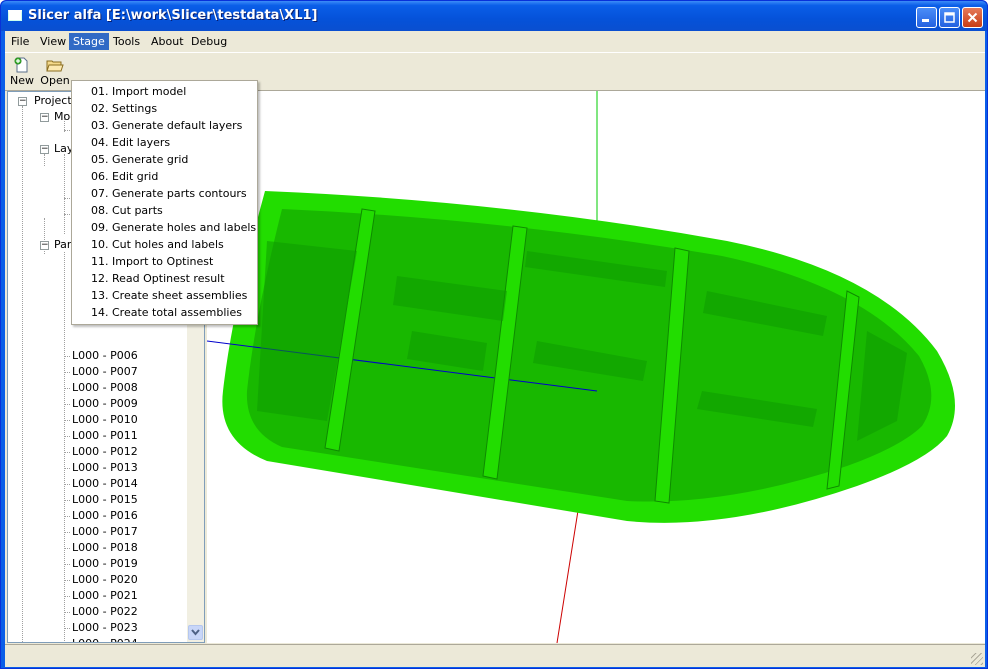 Image resolution: width=988 pixels, height=669 pixels. What do you see at coordinates (495, 655) in the screenshot?
I see `status-bar` at bounding box center [495, 655].